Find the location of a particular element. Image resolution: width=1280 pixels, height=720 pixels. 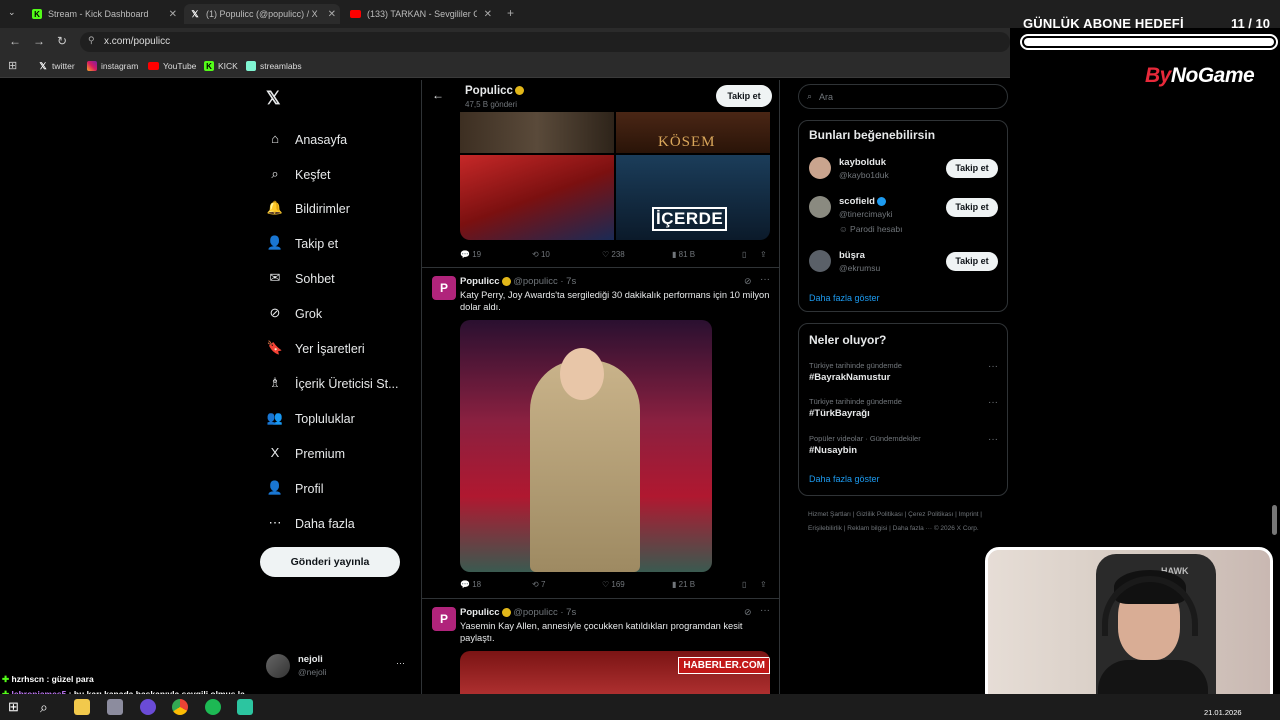

tweet-author: Populicc @populicc · 7s is located at coordinates (518, 281).